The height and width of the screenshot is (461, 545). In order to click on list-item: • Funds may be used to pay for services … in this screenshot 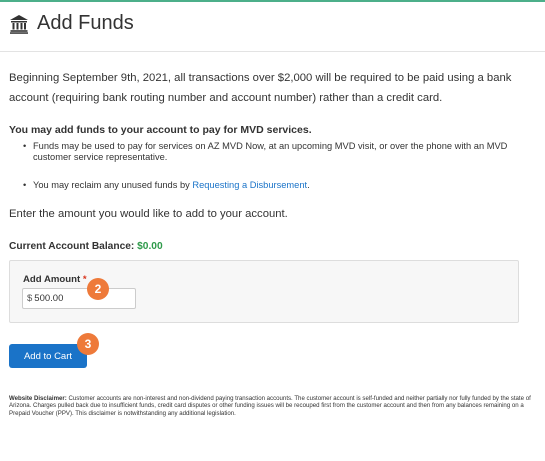, I will do `click(278, 152)`.